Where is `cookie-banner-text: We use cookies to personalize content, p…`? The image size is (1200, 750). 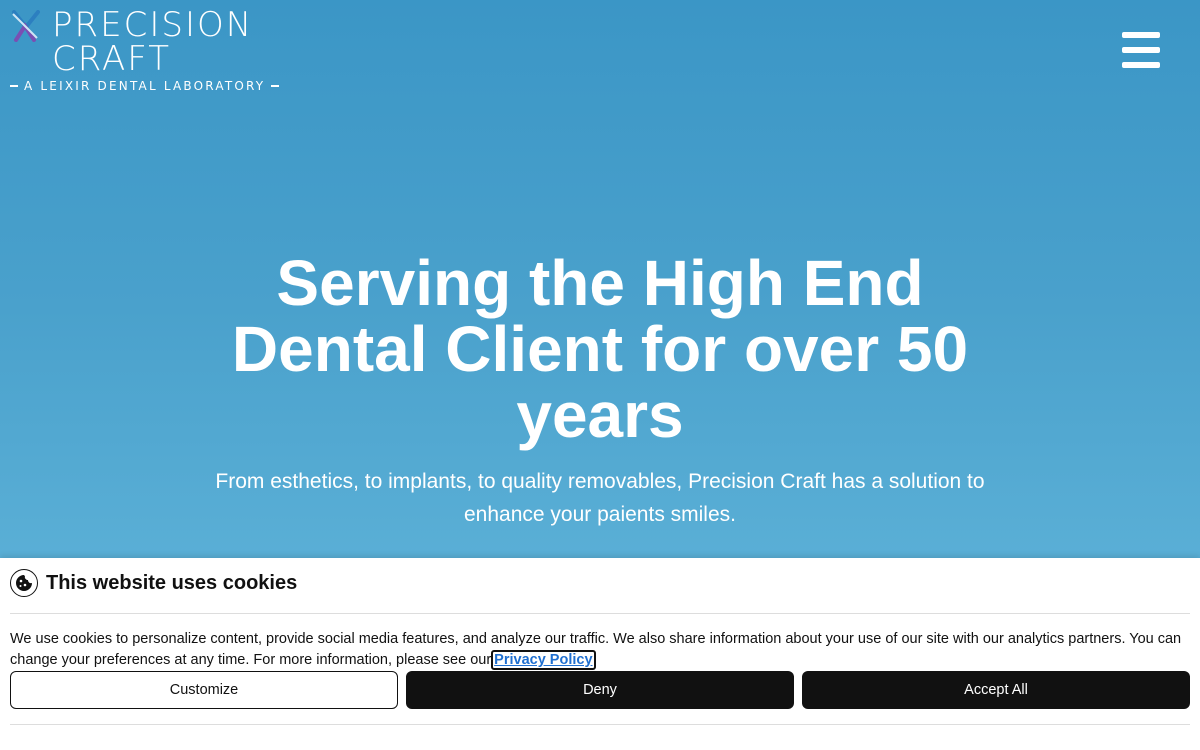
cookie-banner-text: We use cookies to personalize content, p… is located at coordinates (600, 650).